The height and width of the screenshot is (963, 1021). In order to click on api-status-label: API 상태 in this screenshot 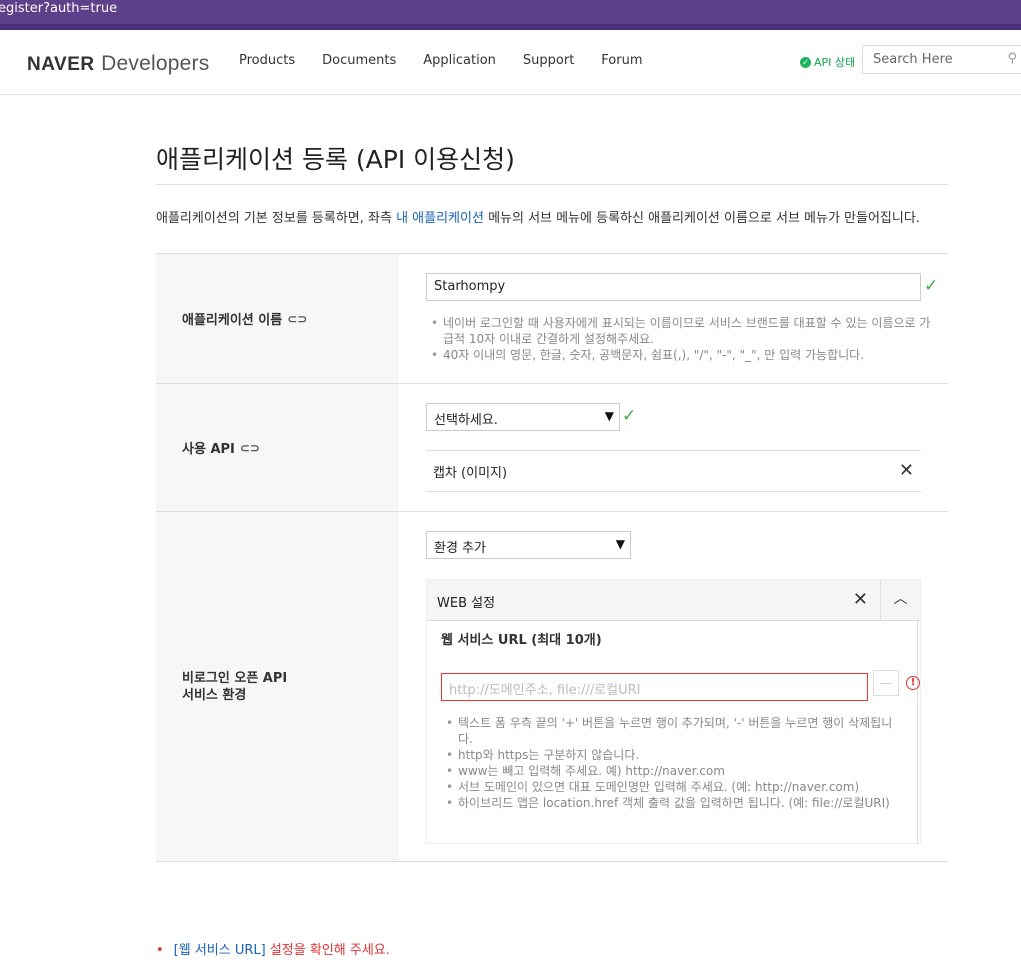, I will do `click(835, 62)`.